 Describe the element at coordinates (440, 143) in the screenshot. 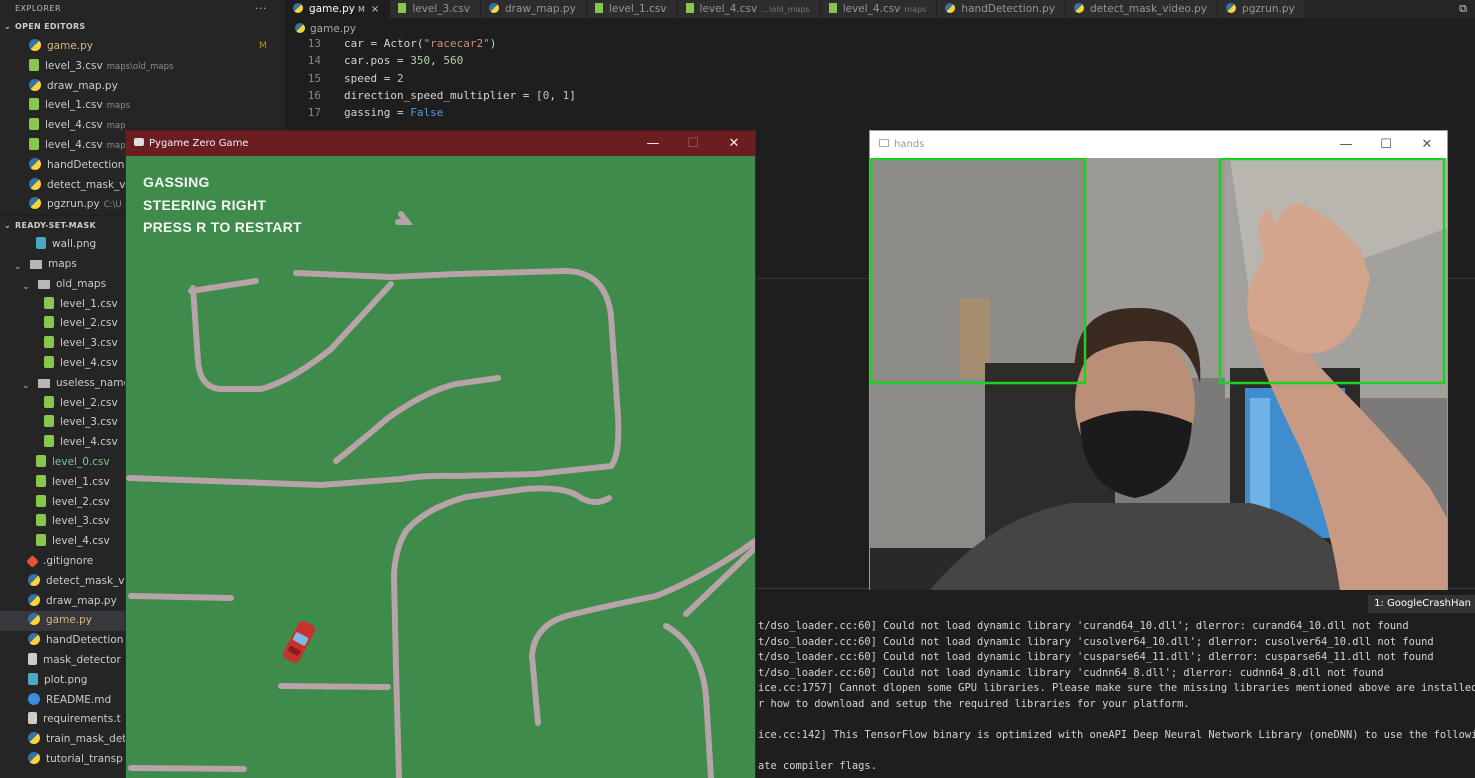

I see `pygame-titlebar: Pygame Zero Game — ☐ ✕` at that location.